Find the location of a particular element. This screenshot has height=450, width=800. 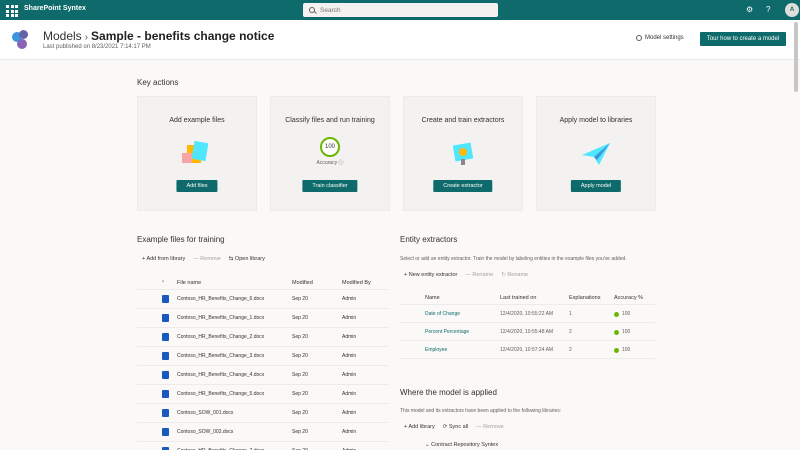

table-header: ▫ File name Modified Modified By is located at coordinates (263, 283).